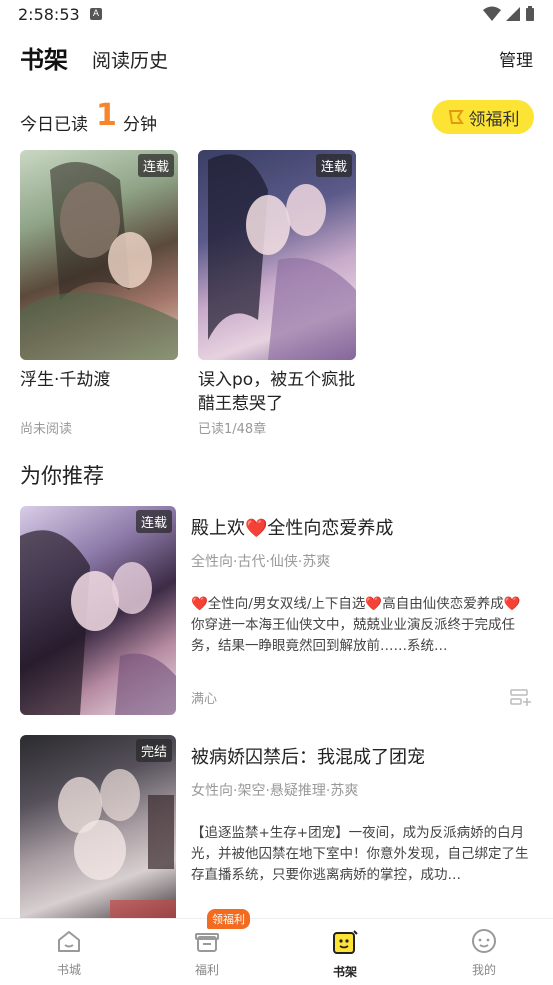 The width and height of the screenshot is (553, 985). Describe the element at coordinates (140, 125) in the screenshot. I see `today-suffix: 分钟` at that location.